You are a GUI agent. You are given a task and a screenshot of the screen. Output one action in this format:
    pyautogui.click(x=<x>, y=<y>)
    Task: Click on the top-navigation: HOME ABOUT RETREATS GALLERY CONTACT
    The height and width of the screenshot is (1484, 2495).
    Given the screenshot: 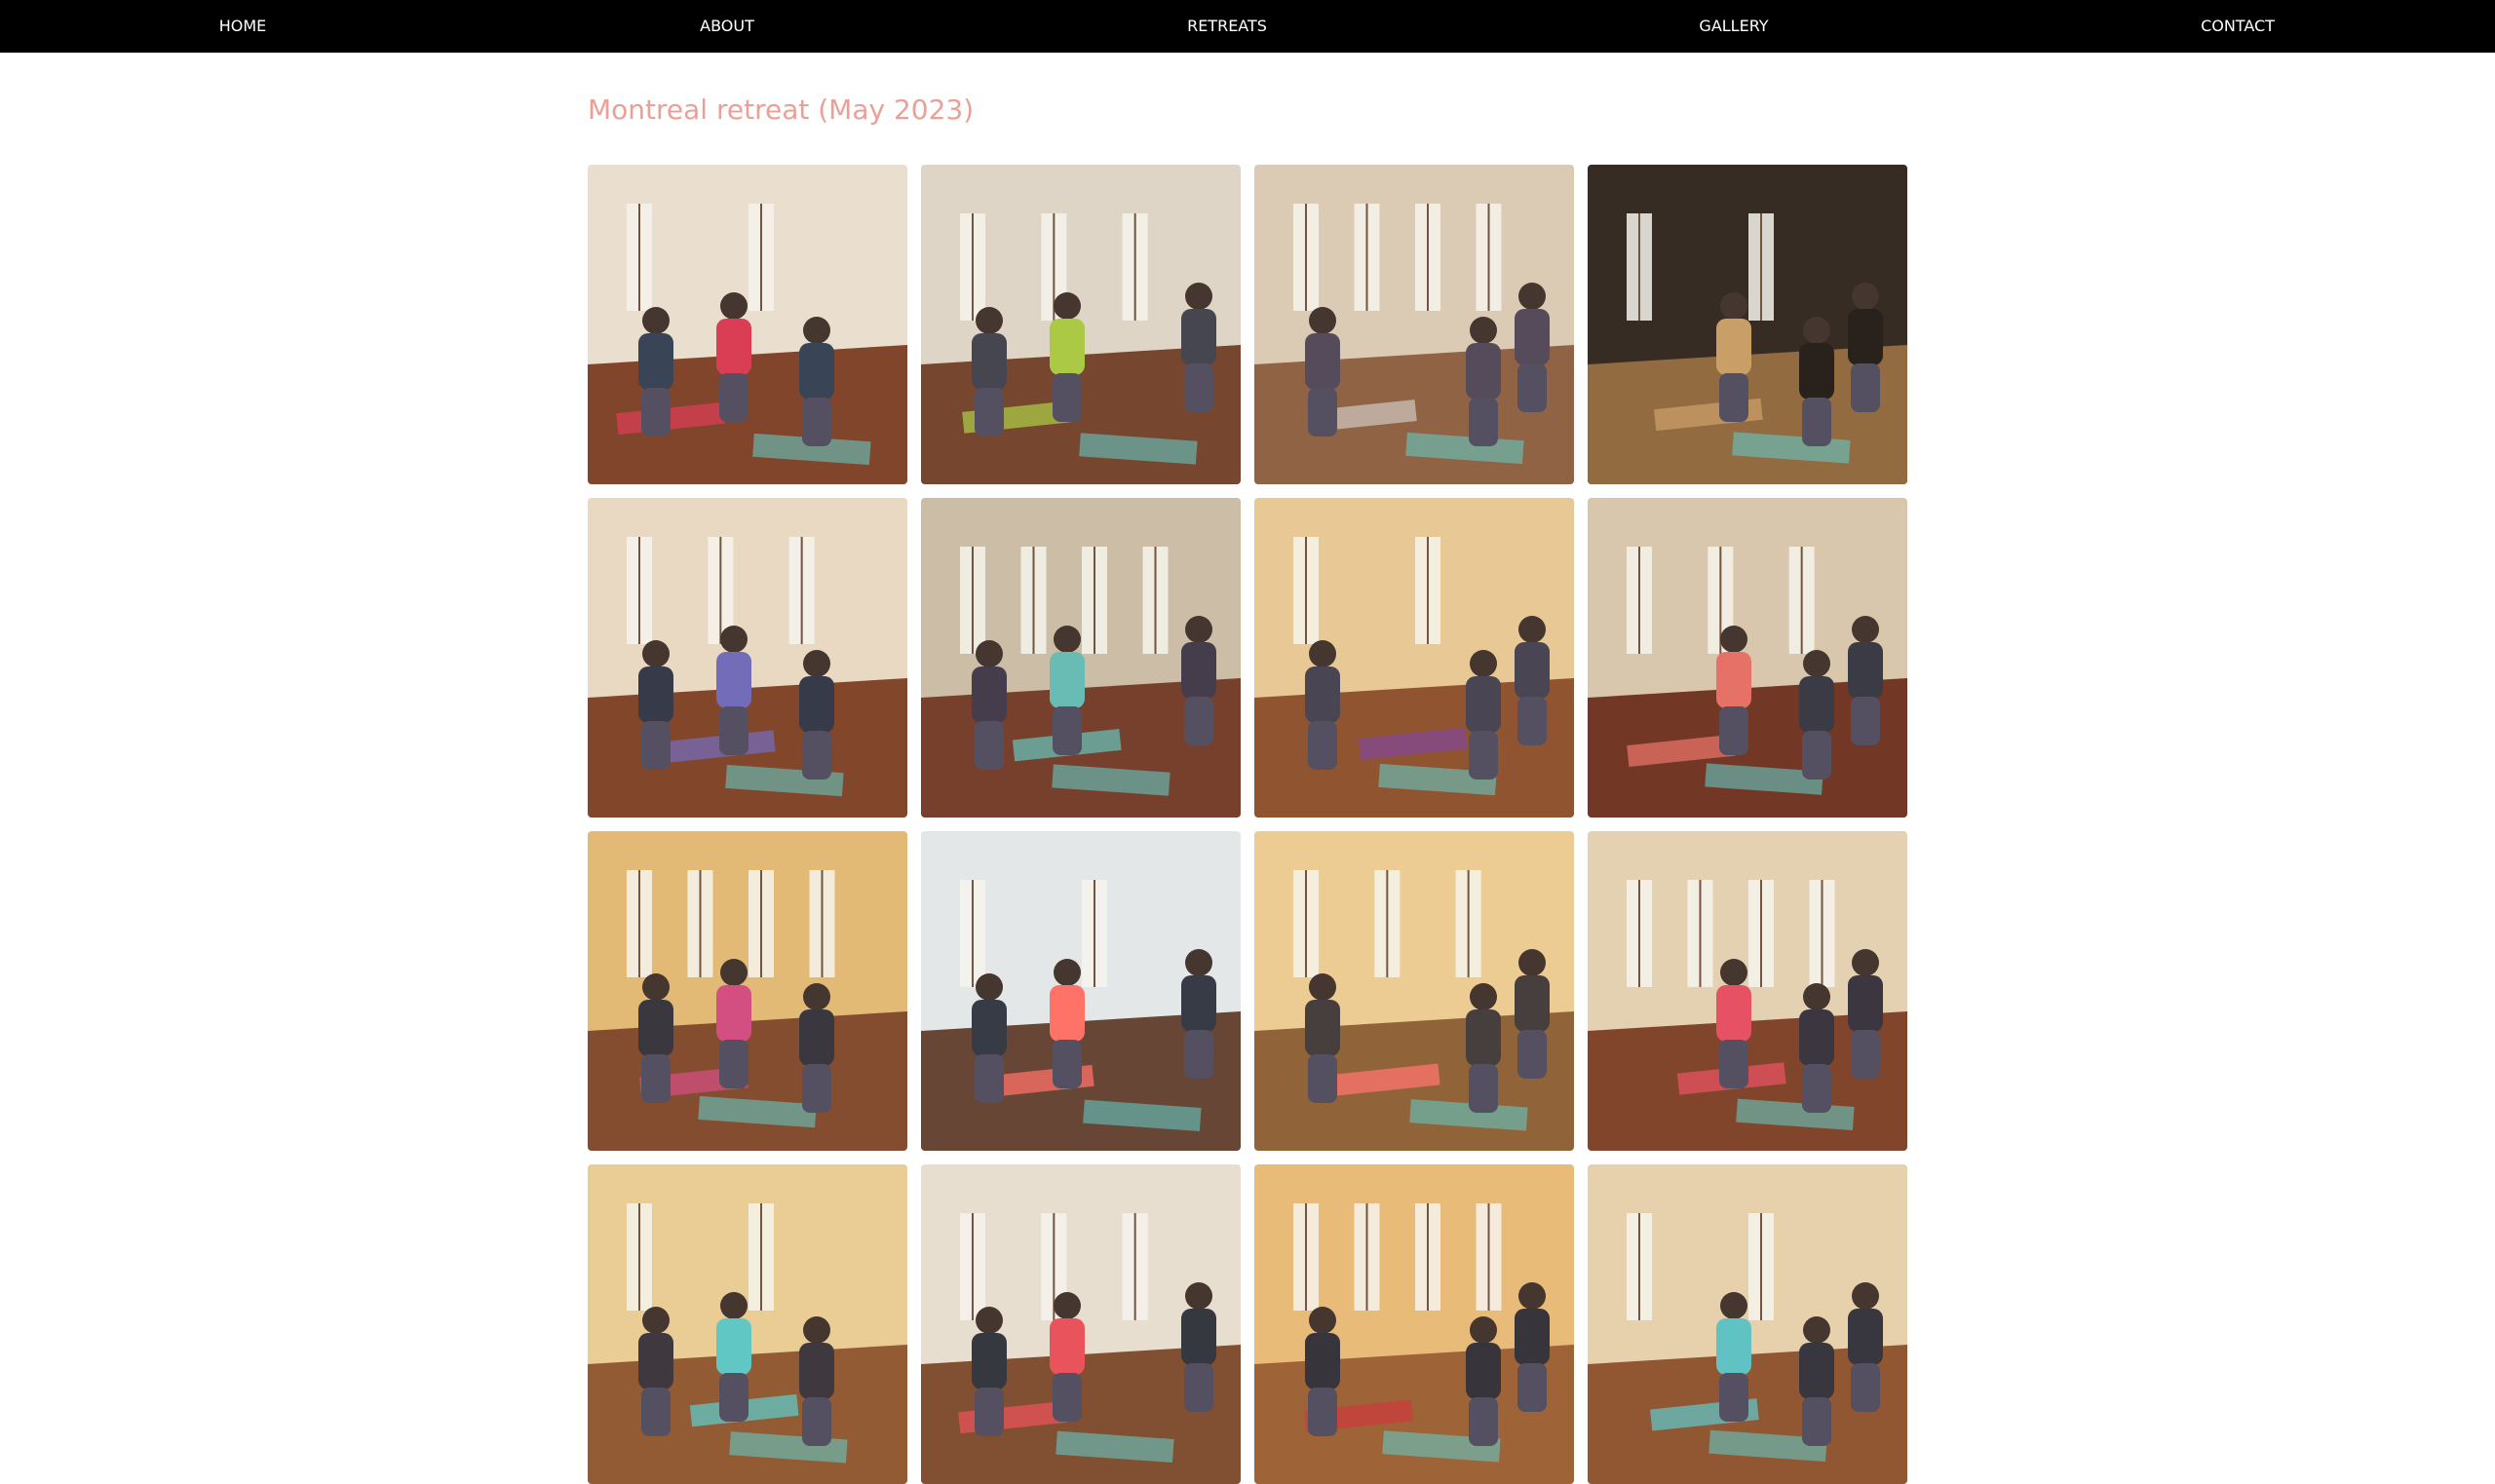 What is the action you would take?
    pyautogui.click(x=1247, y=26)
    